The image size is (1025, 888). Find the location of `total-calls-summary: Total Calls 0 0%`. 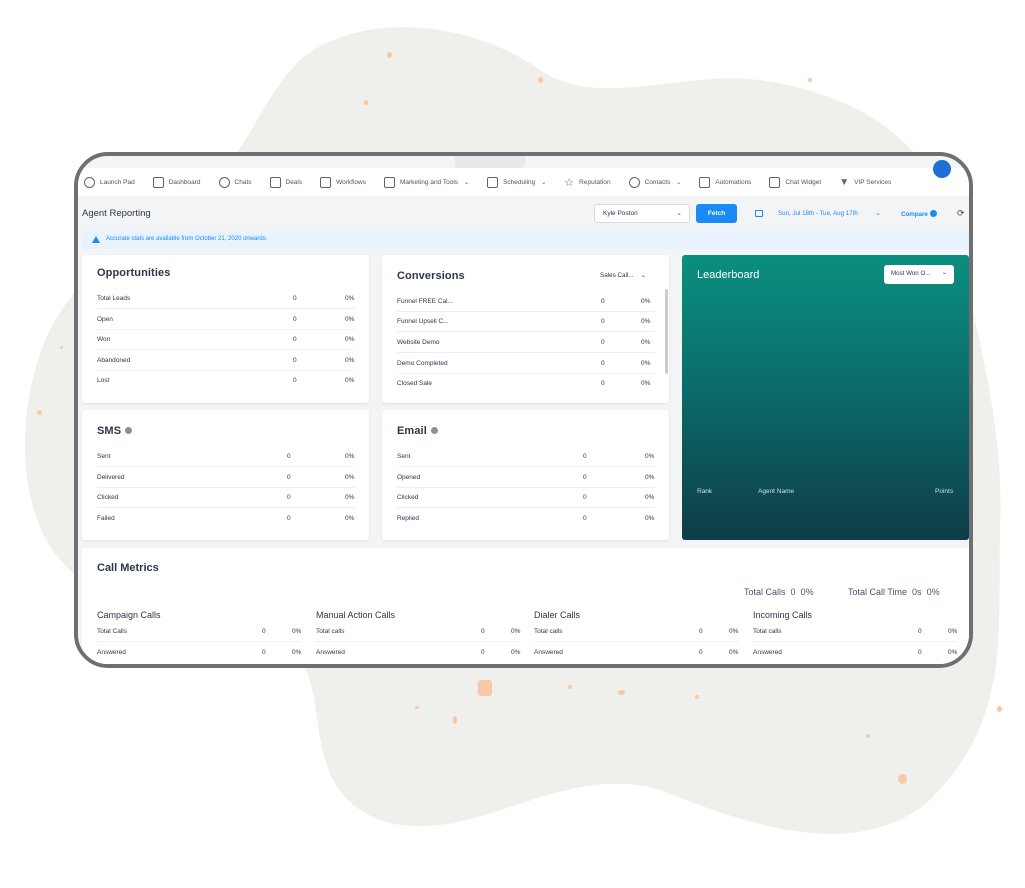

total-calls-summary: Total Calls 0 0% is located at coordinates (779, 592).